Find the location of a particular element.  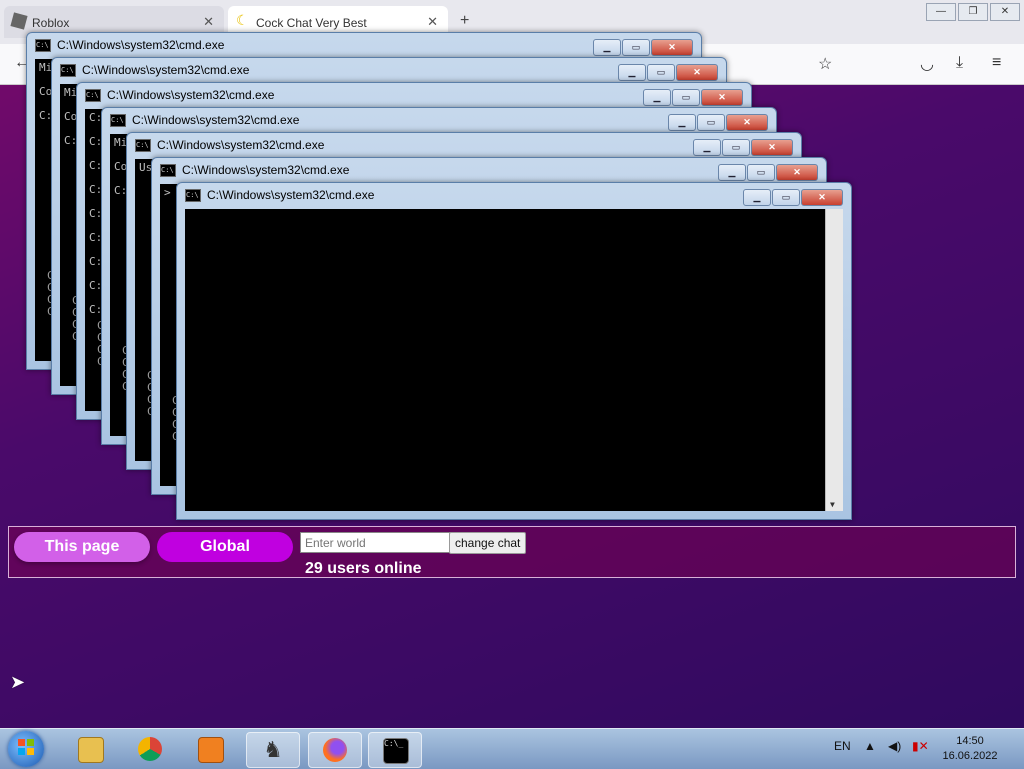

windows-logo-icon is located at coordinates (26, 747).